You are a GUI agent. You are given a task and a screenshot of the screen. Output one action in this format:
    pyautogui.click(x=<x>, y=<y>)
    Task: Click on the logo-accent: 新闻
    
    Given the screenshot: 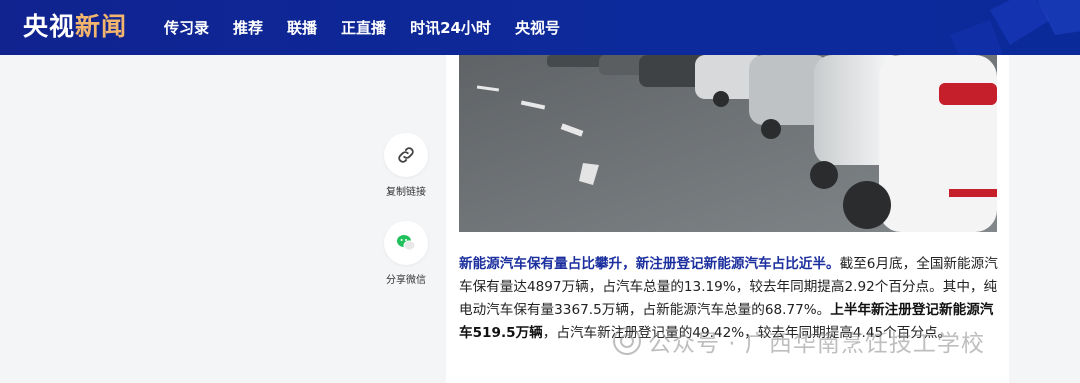 What is the action you would take?
    pyautogui.click(x=101, y=26)
    